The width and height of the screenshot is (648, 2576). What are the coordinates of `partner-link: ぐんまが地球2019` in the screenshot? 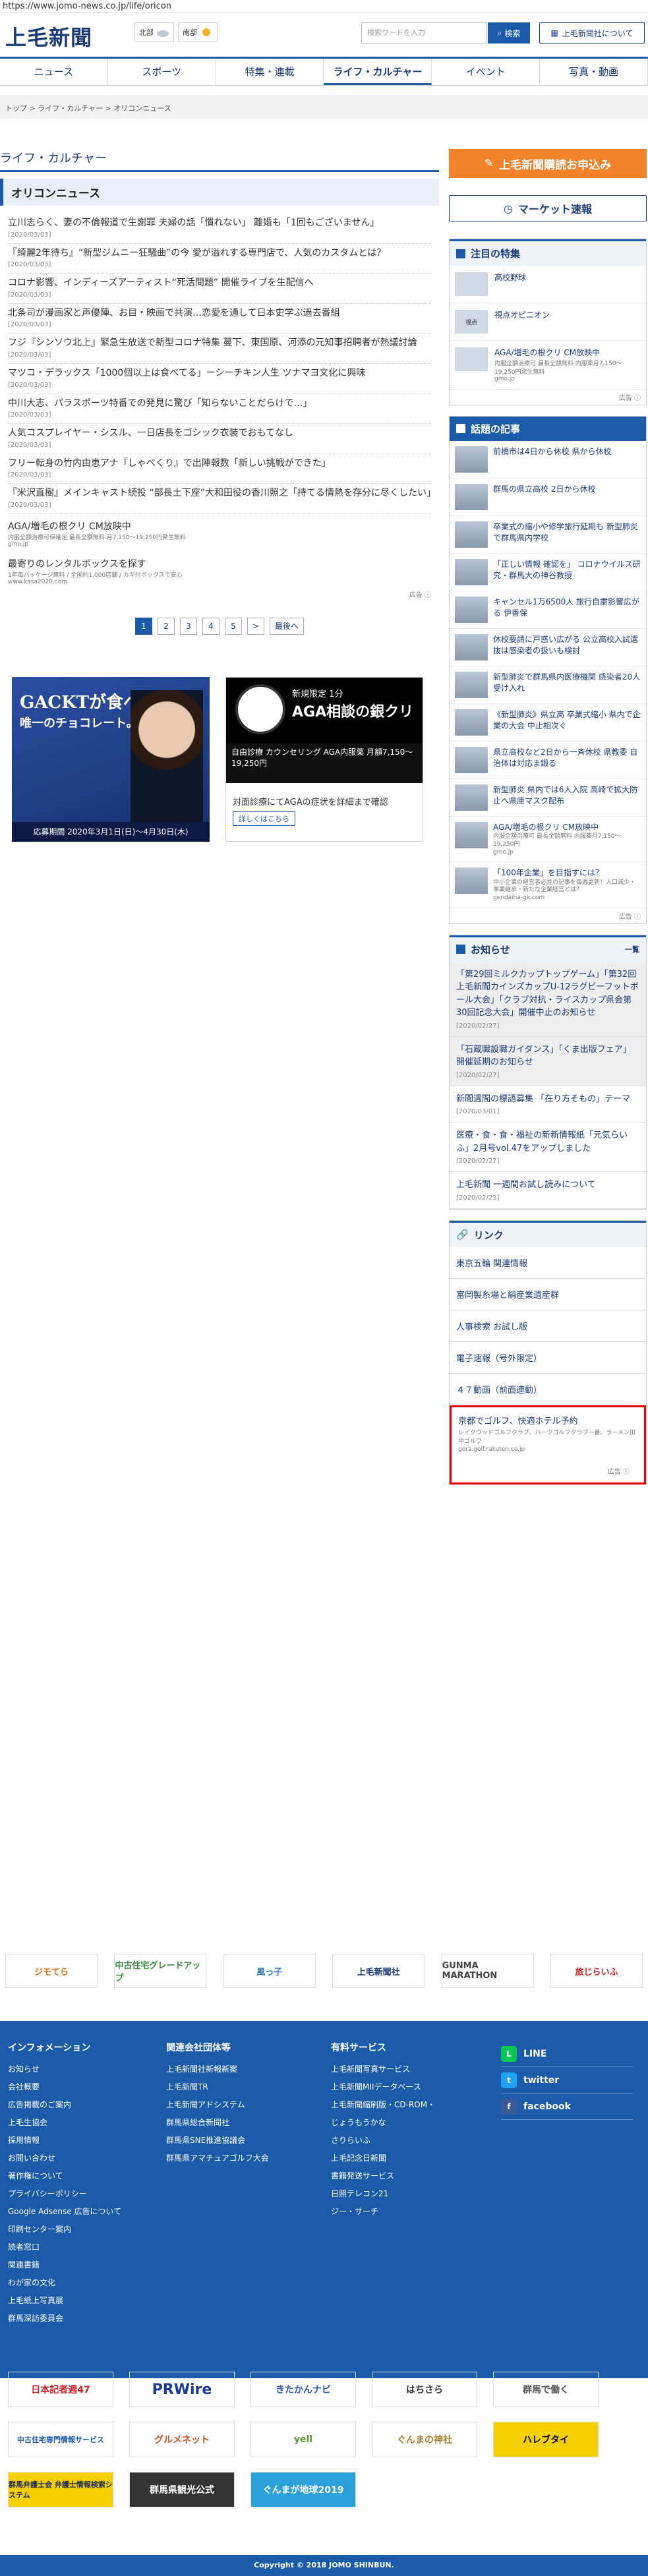 It's located at (303, 2489).